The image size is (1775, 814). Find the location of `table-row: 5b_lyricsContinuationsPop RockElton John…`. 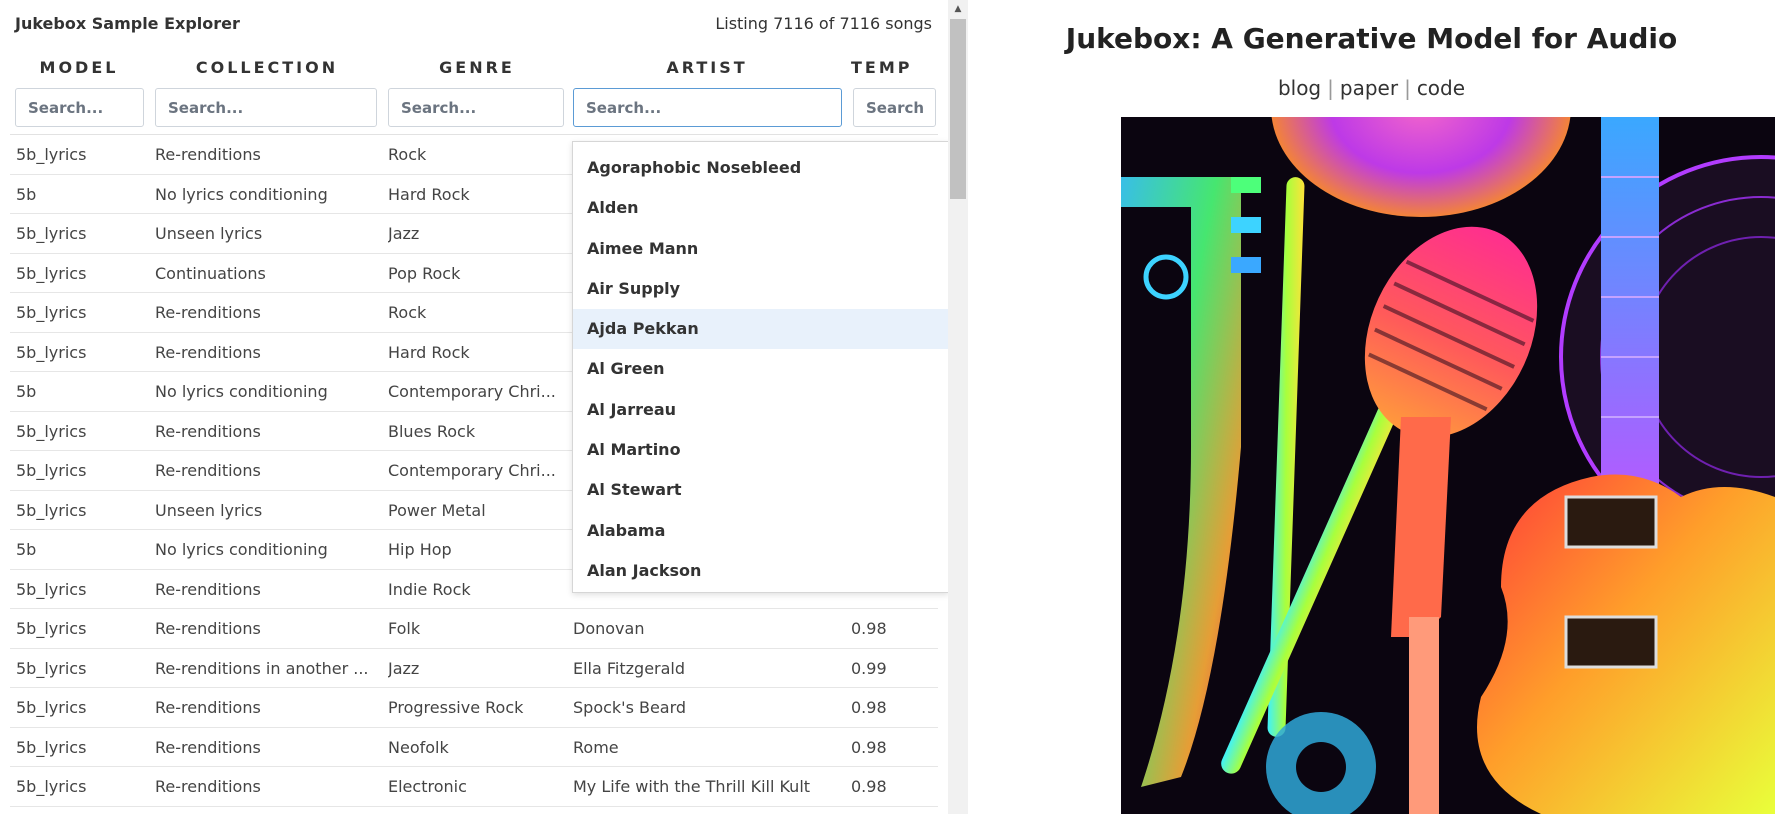

table-row: 5b_lyricsContinuationsPop RockElton John… is located at coordinates (474, 810).